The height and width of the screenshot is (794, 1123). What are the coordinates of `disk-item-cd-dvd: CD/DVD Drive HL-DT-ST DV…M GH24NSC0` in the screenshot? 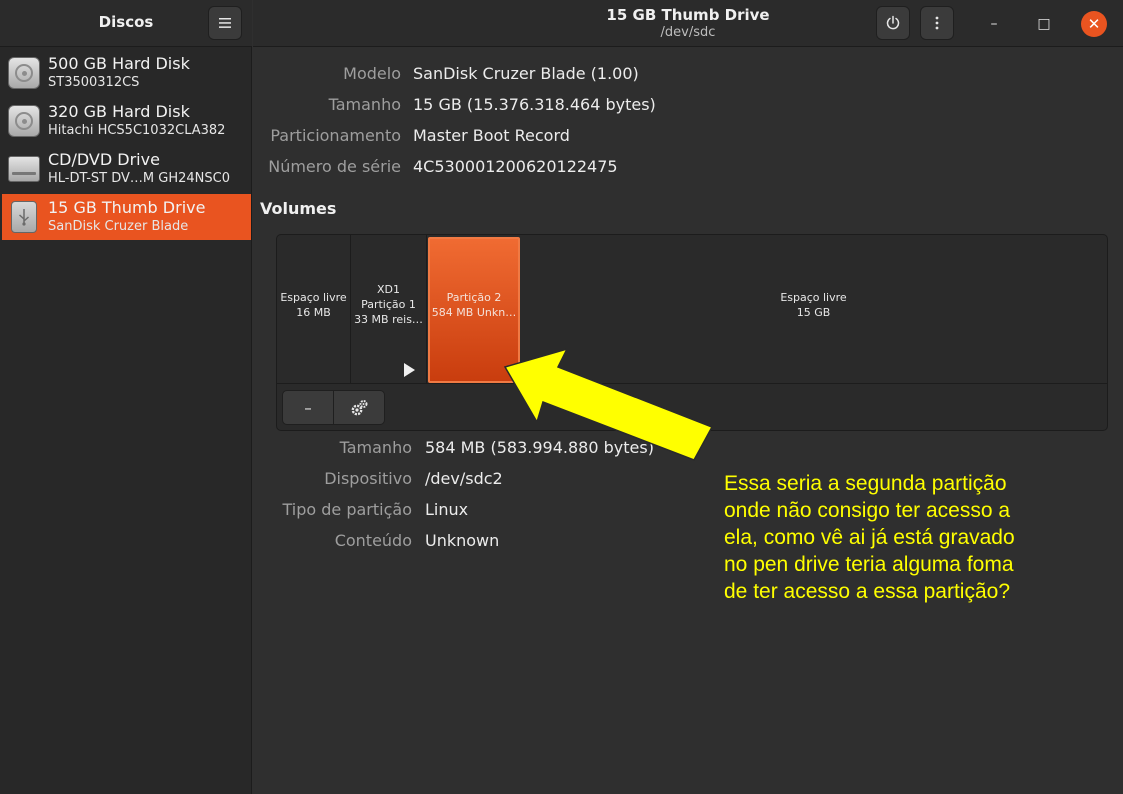 It's located at (126, 169).